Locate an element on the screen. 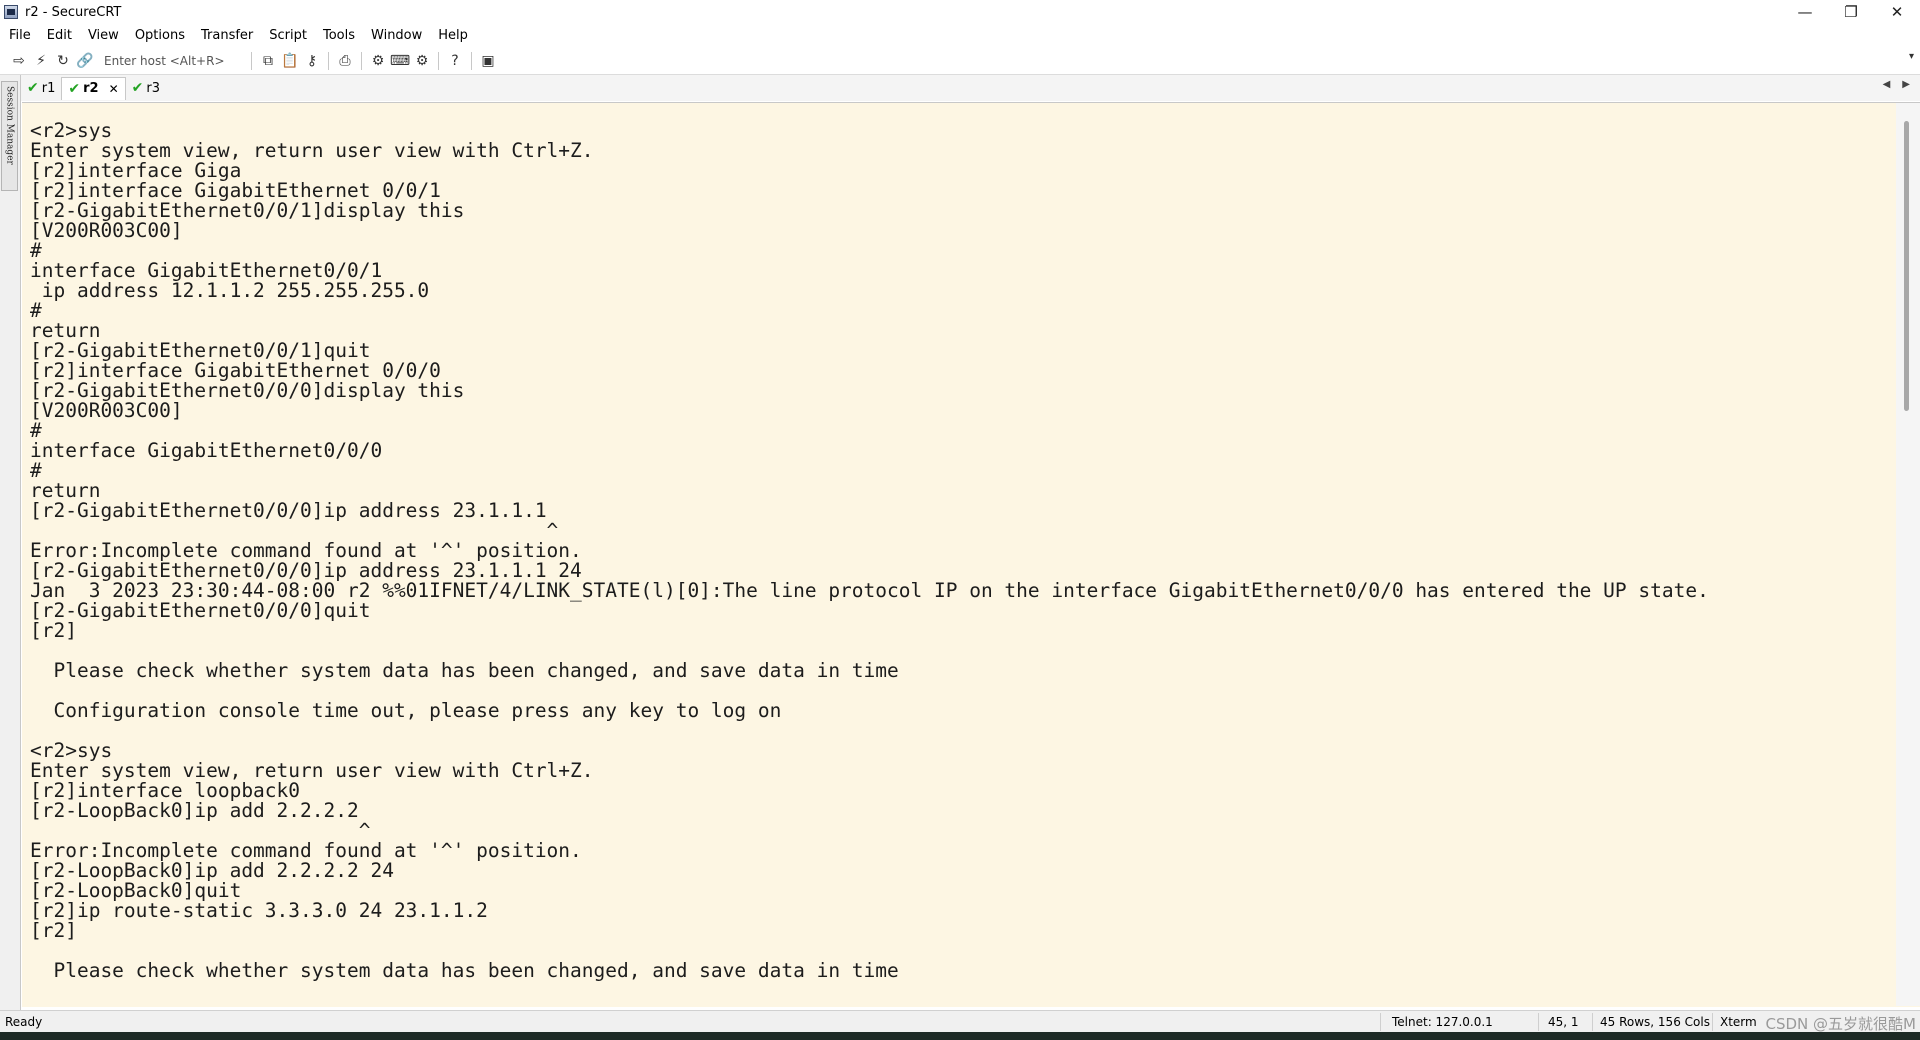 Image resolution: width=1920 pixels, height=1040 pixels. tab-scroll-controls: ◀ ▶ is located at coordinates (1896, 84).